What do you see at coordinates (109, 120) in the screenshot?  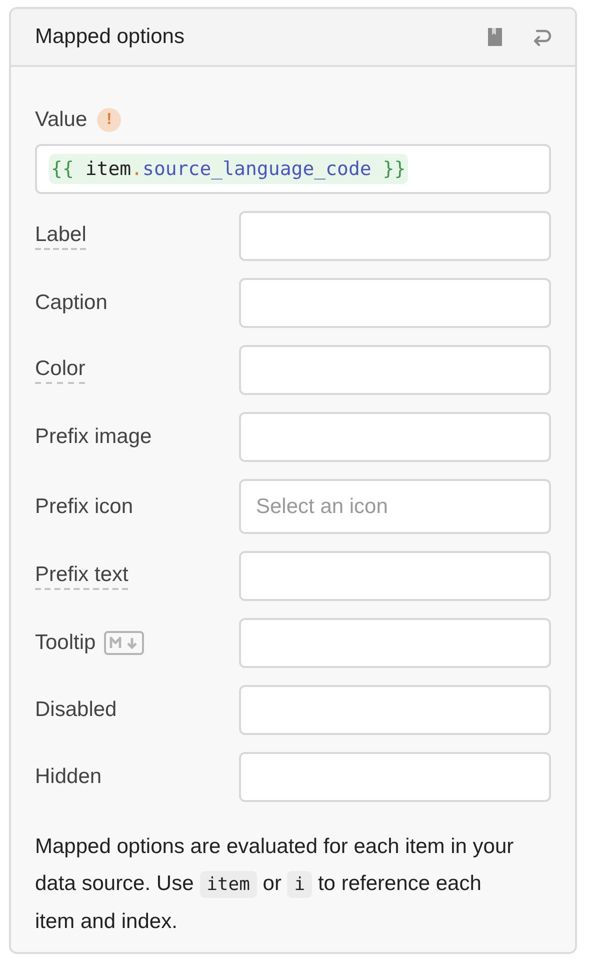 I see `warning-icon: !` at bounding box center [109, 120].